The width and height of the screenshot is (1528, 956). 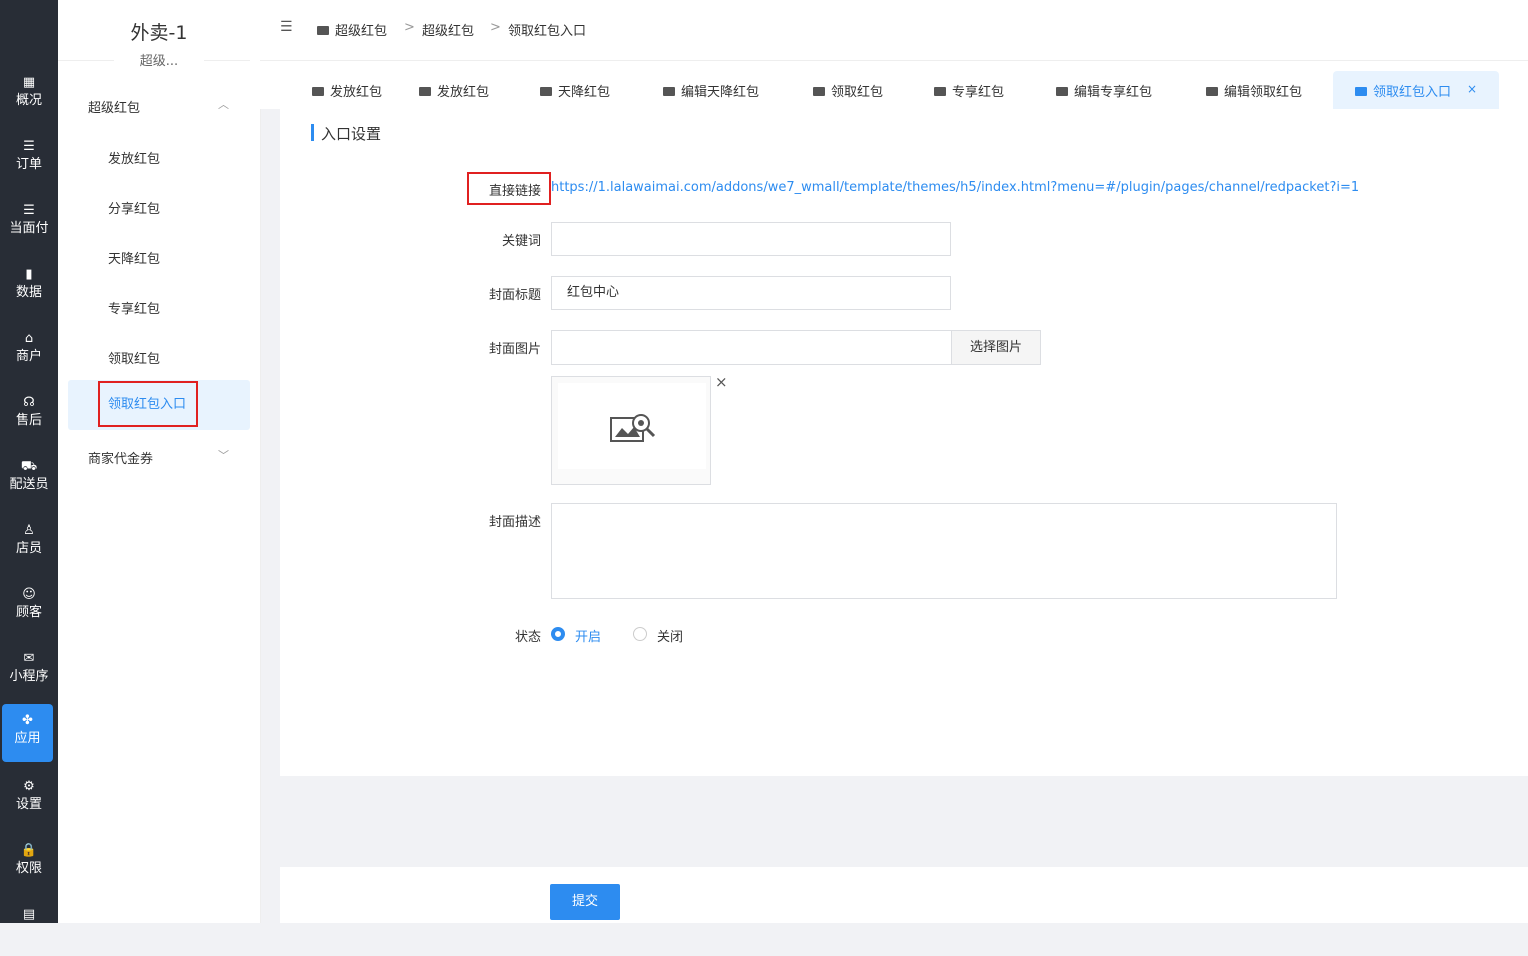 I want to click on chevron-down-icon: ﹀, so click(x=223, y=455).